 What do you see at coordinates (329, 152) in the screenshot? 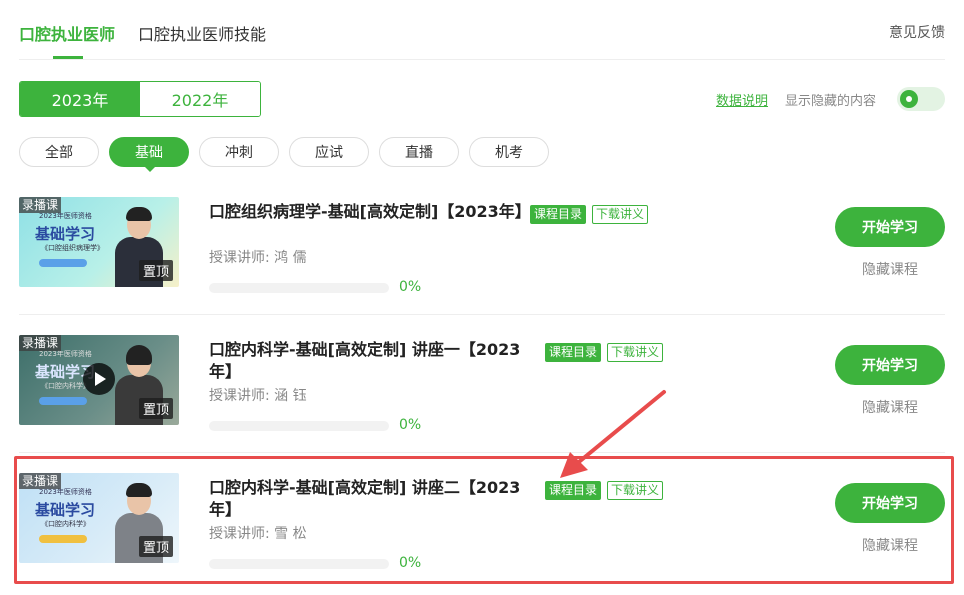
I see `filter-exam: 应试` at bounding box center [329, 152].